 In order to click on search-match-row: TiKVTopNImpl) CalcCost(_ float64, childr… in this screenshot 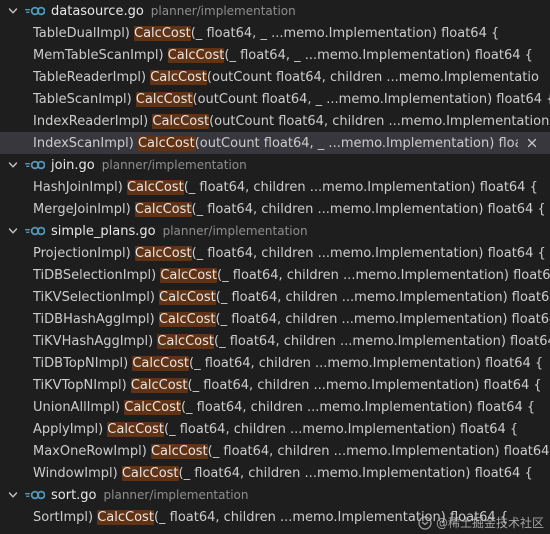, I will do `click(275, 385)`.